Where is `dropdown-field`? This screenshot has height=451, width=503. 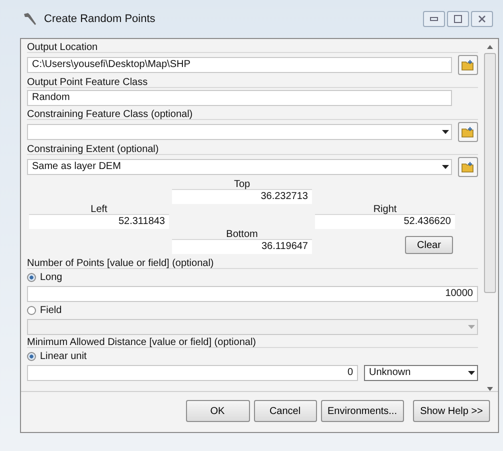
dropdown-field is located at coordinates (239, 132).